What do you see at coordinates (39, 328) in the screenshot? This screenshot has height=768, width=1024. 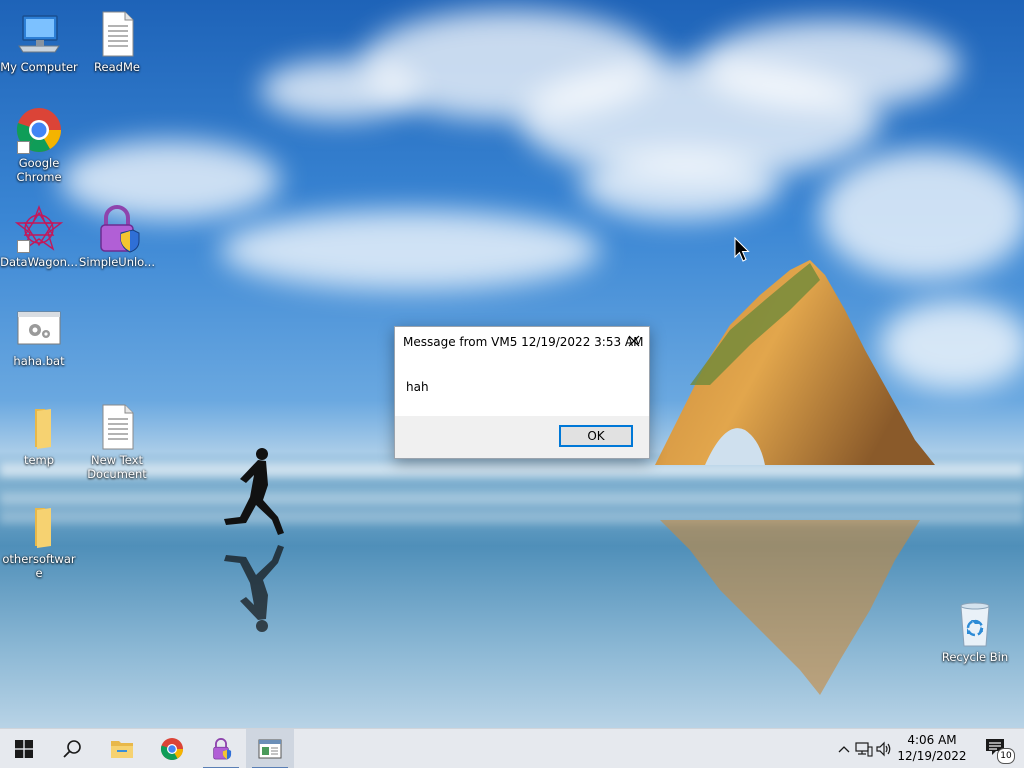 I see `batch-file-icon` at bounding box center [39, 328].